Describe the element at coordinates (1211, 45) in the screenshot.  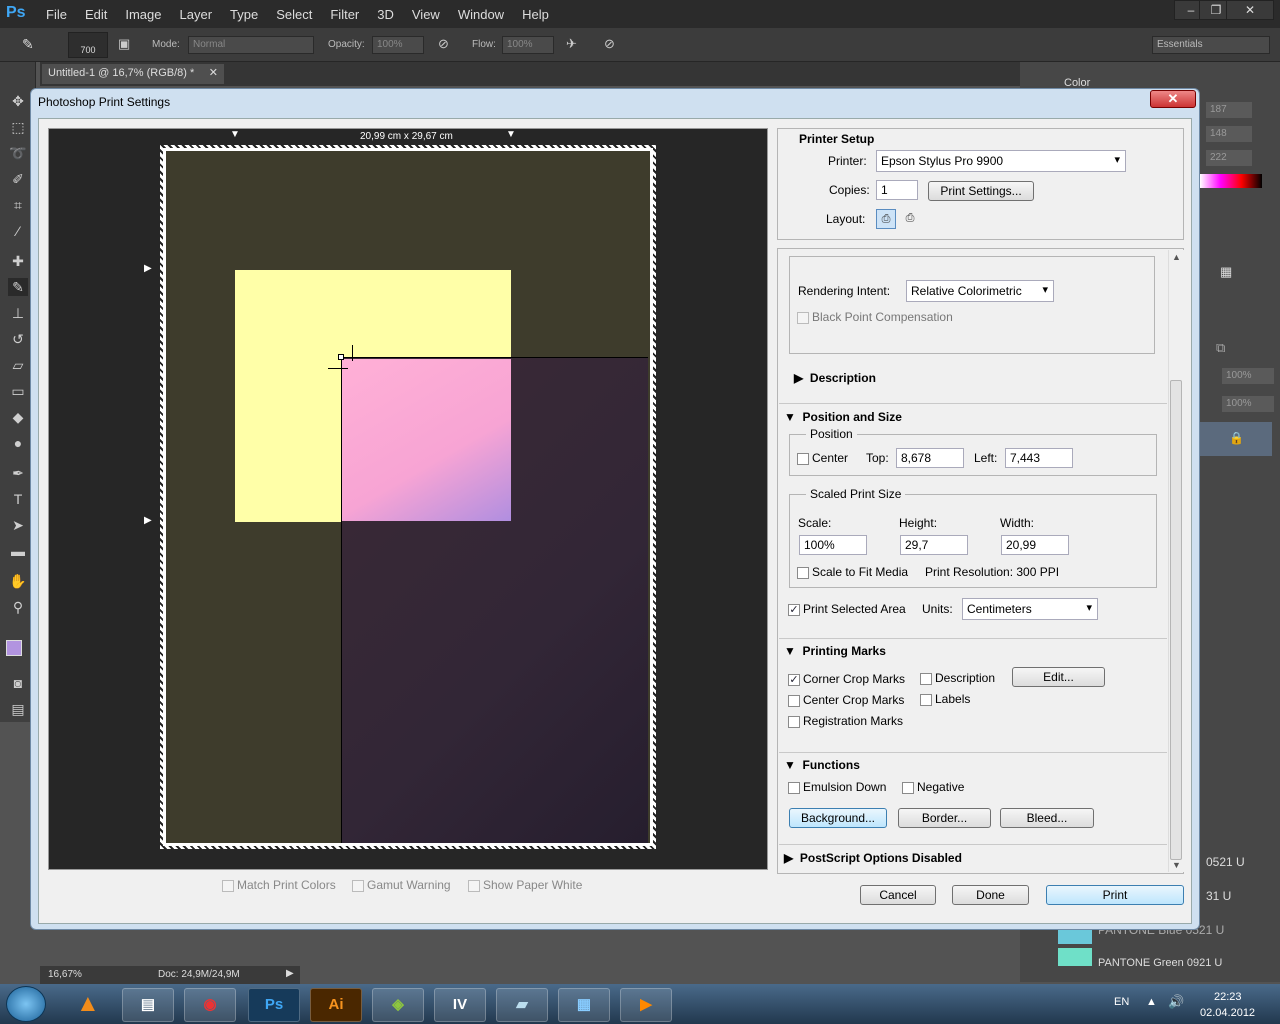
I see `workspace-select: Essentials` at that location.